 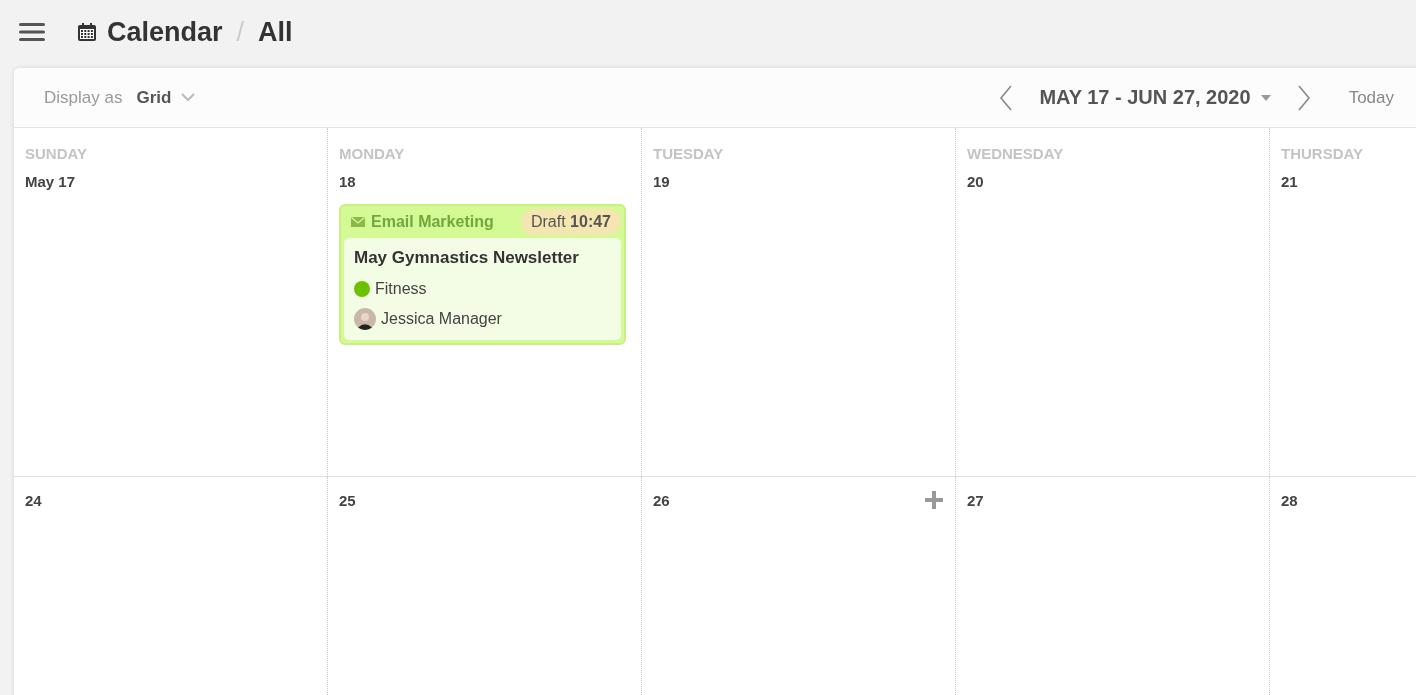 What do you see at coordinates (275, 32) in the screenshot?
I see `view-title: All` at bounding box center [275, 32].